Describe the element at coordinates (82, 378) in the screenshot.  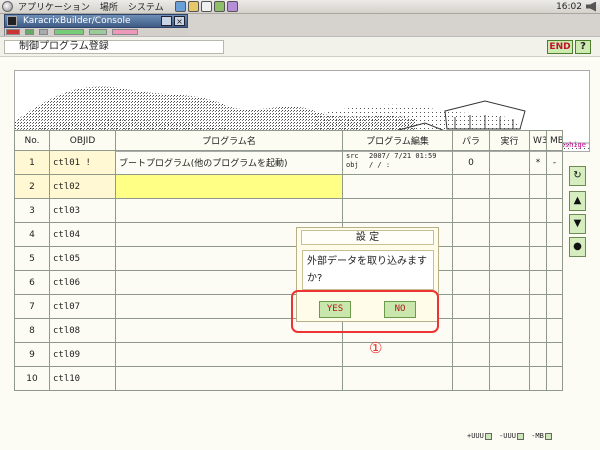
I see `row-objid: ctl10` at that location.